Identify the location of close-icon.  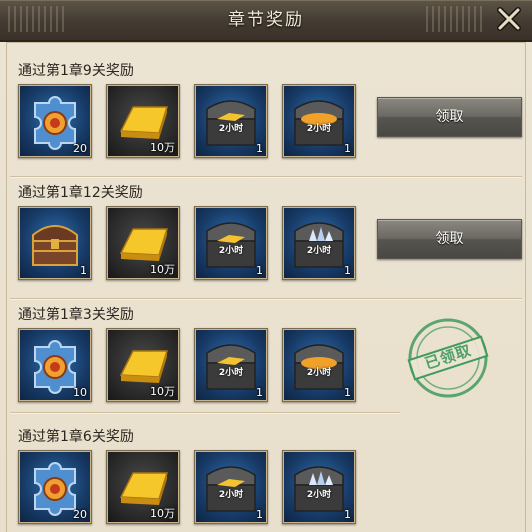
(509, 19).